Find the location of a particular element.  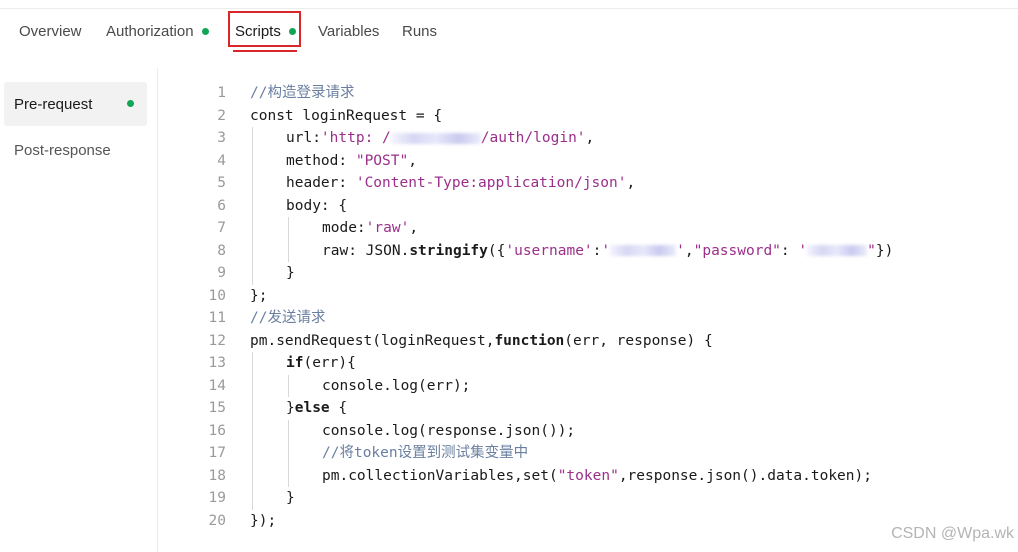

line-number: 16 is located at coordinates (217, 430).